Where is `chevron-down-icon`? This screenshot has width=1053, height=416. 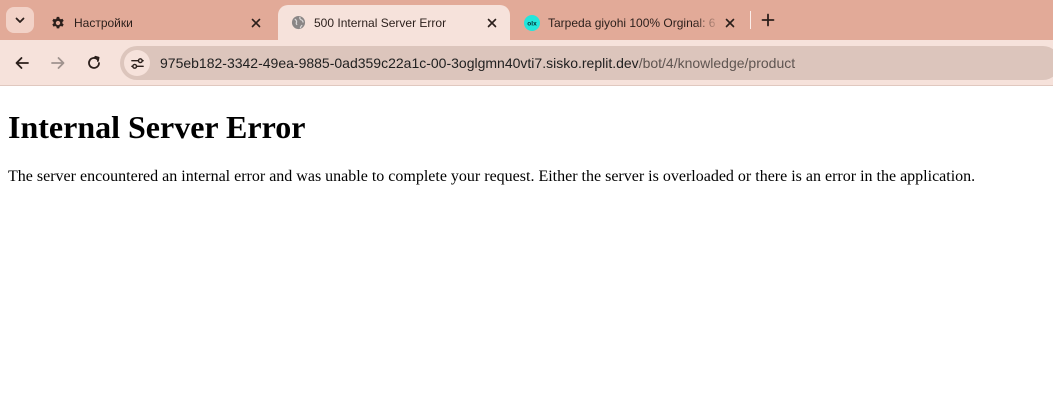
chevron-down-icon is located at coordinates (20, 20).